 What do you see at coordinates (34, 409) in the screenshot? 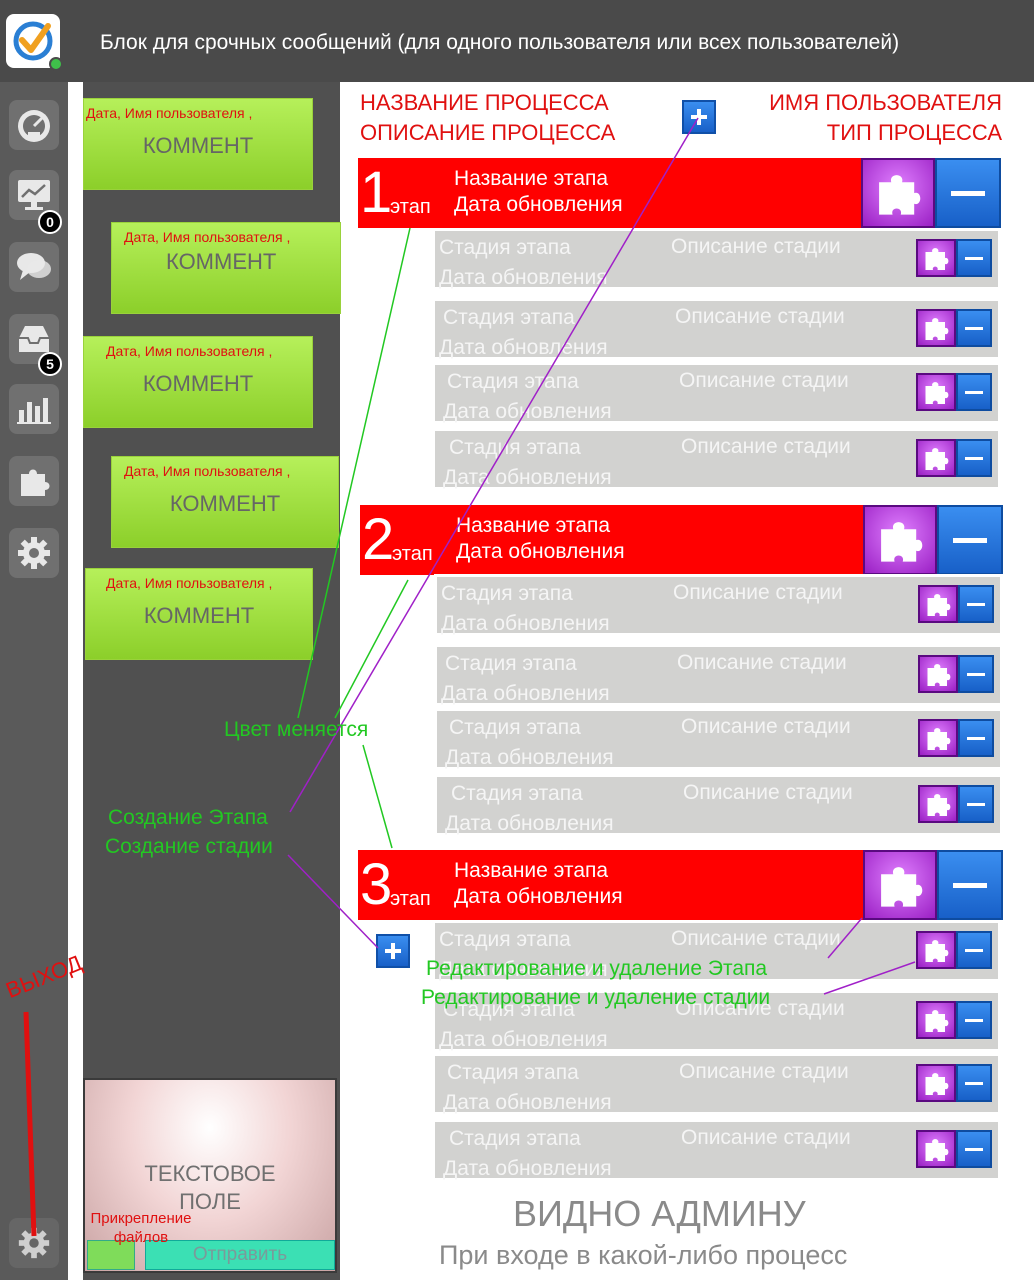
I see `sidebar-item-reports` at bounding box center [34, 409].